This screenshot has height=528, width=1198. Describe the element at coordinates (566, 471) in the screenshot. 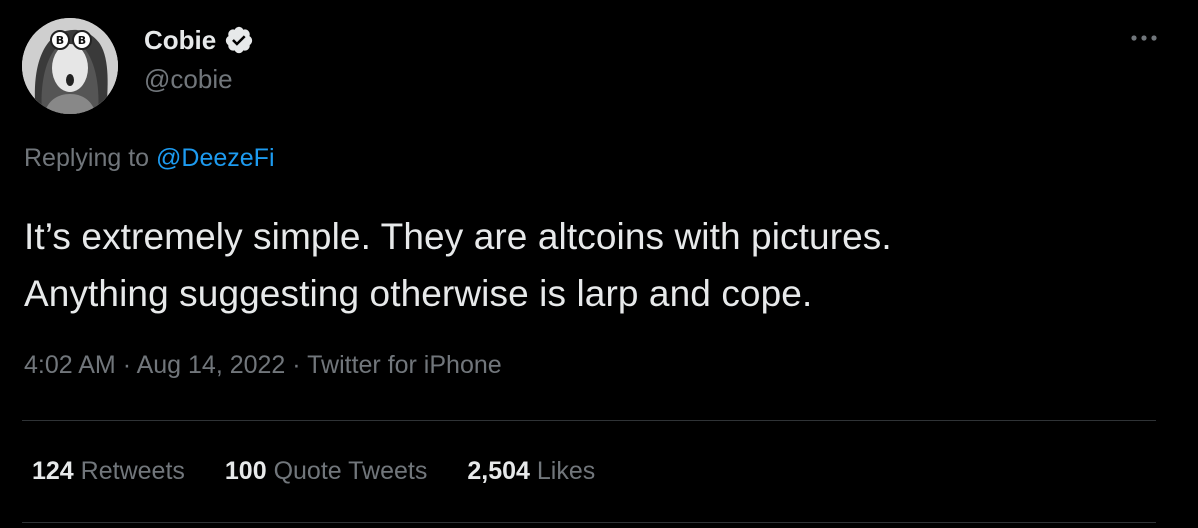

I see `likes-label: Likes` at that location.